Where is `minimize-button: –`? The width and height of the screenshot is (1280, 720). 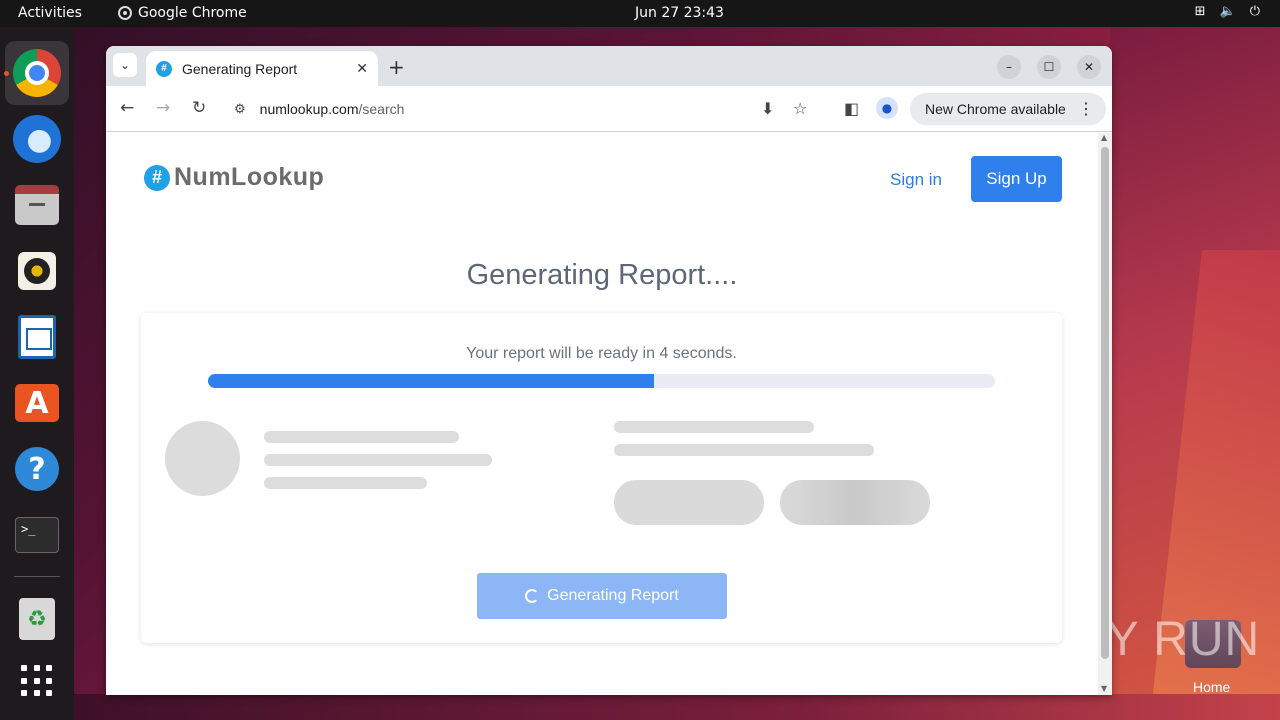
minimize-button: – is located at coordinates (1009, 67).